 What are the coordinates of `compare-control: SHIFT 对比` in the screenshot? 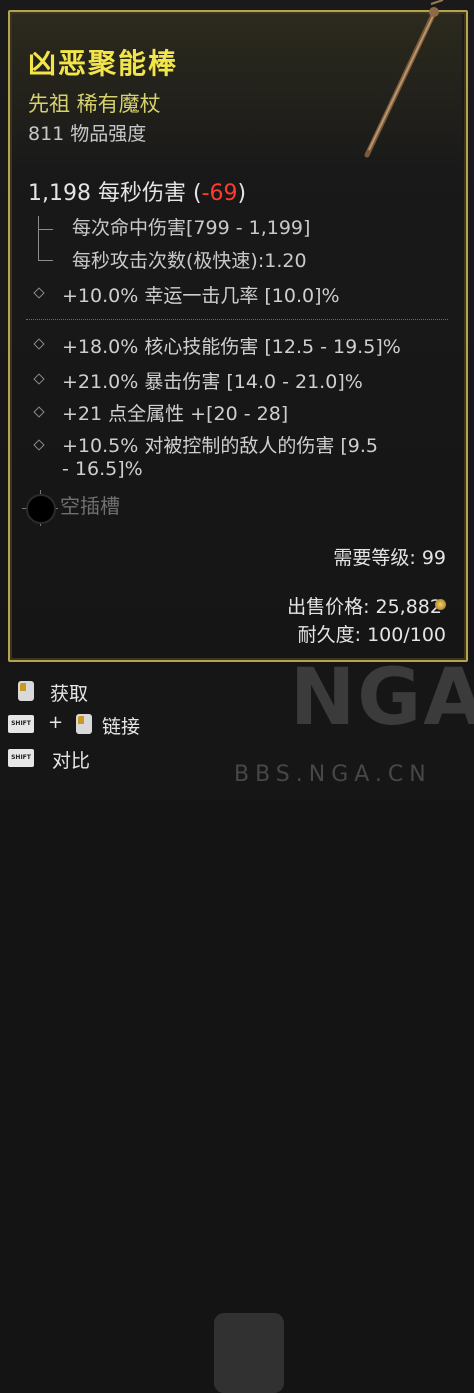 It's located at (63, 759).